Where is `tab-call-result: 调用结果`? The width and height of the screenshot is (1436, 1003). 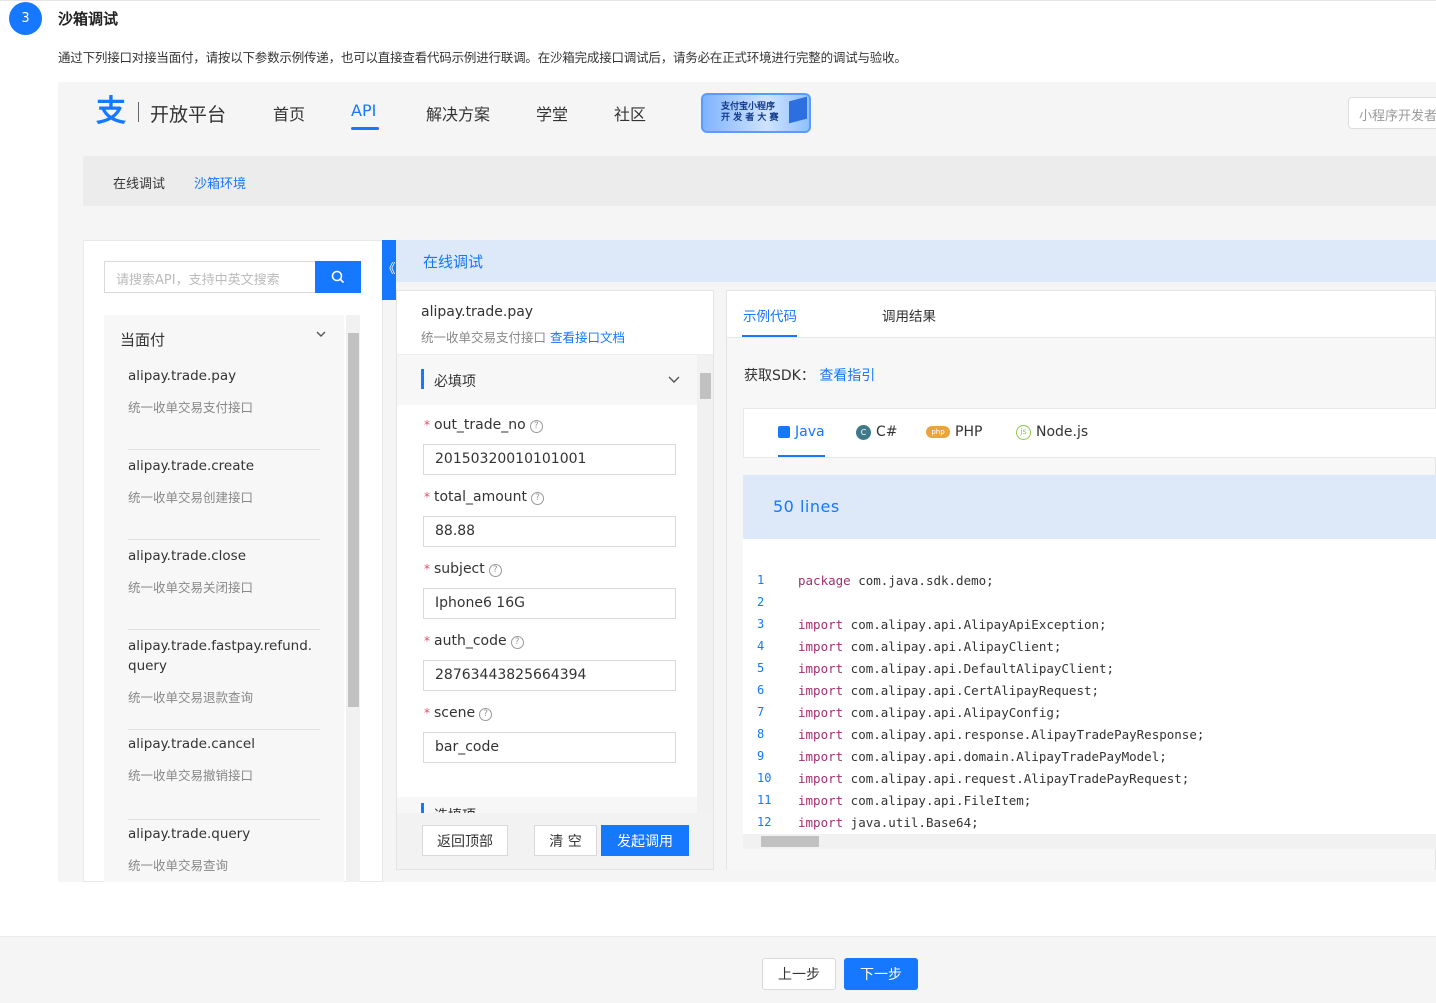
tab-call-result: 调用结果 is located at coordinates (909, 315).